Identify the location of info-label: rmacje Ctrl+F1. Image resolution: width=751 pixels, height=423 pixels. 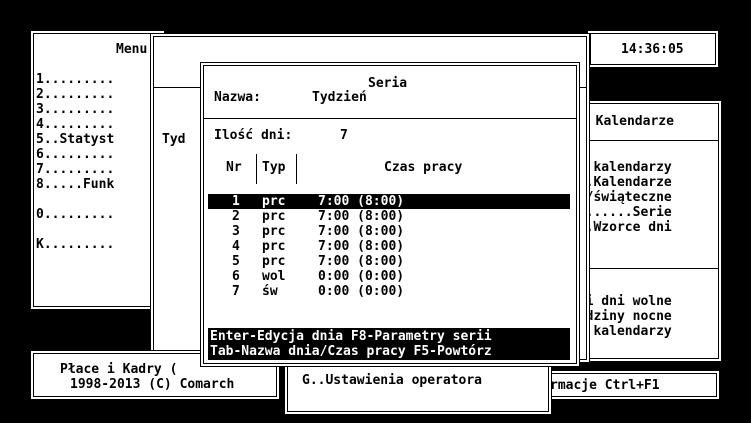
(605, 385).